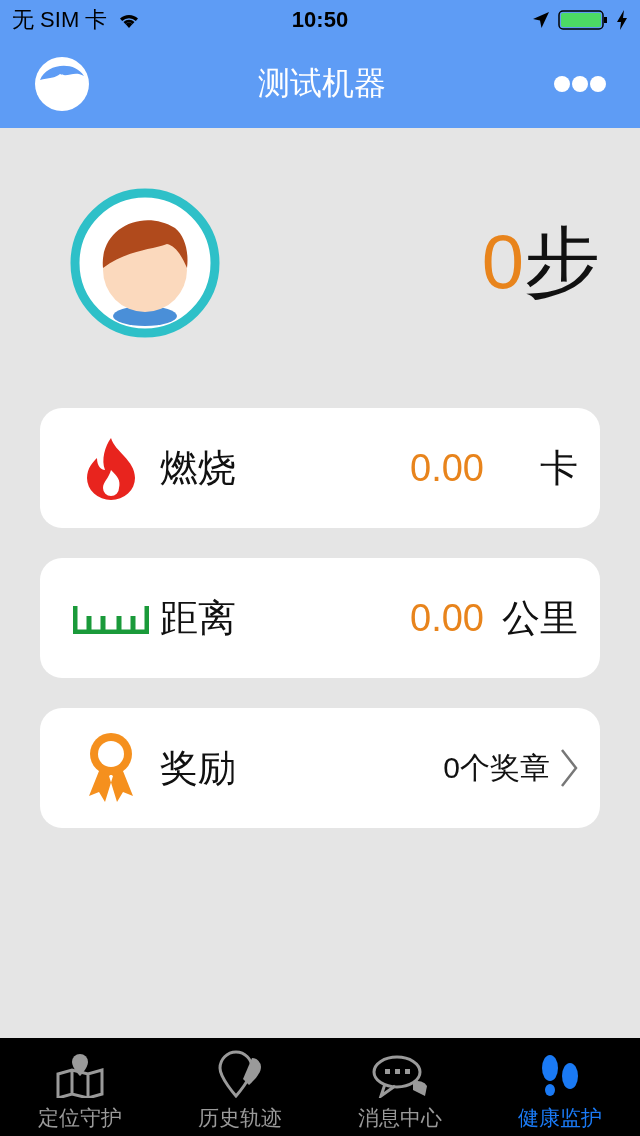  I want to click on tab-item: 定位守护, so click(80, 1087).